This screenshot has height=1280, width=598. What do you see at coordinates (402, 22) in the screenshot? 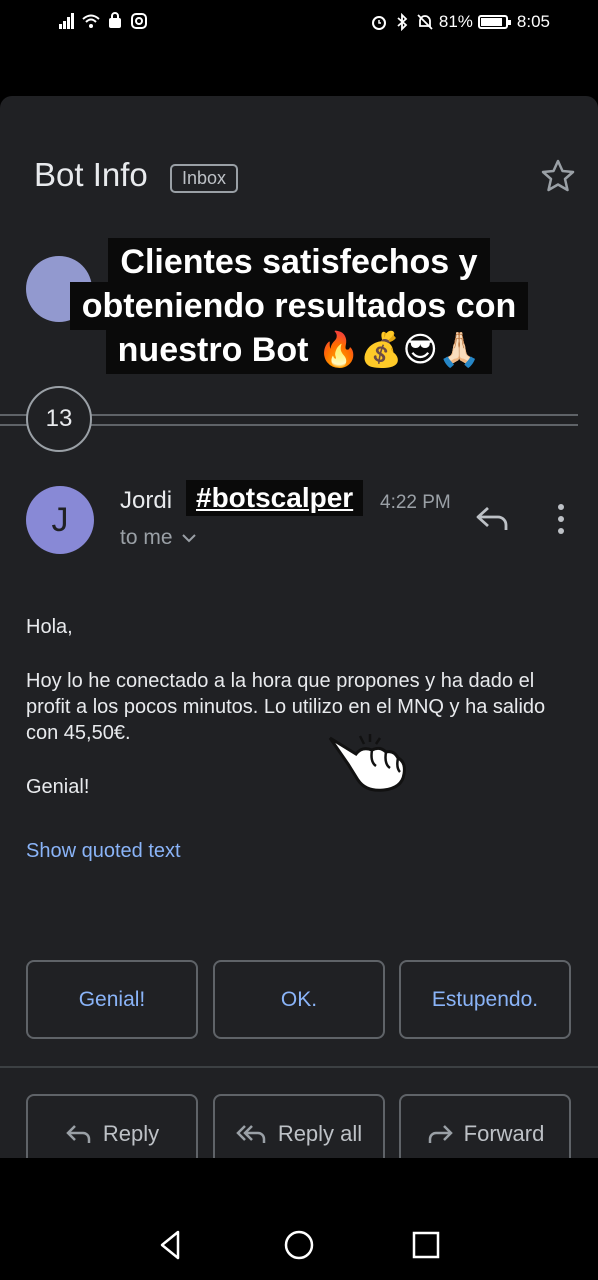
I see `bluetooth-icon` at bounding box center [402, 22].